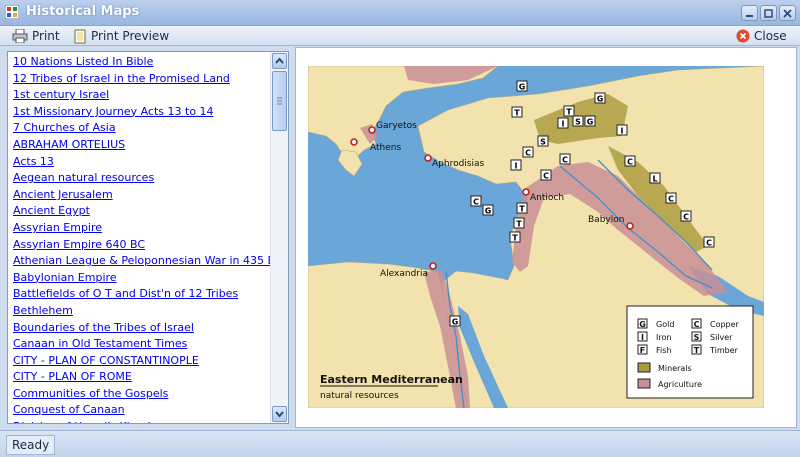 The width and height of the screenshot is (800, 457). What do you see at coordinates (770, 36) in the screenshot?
I see `close-label: Close` at bounding box center [770, 36].